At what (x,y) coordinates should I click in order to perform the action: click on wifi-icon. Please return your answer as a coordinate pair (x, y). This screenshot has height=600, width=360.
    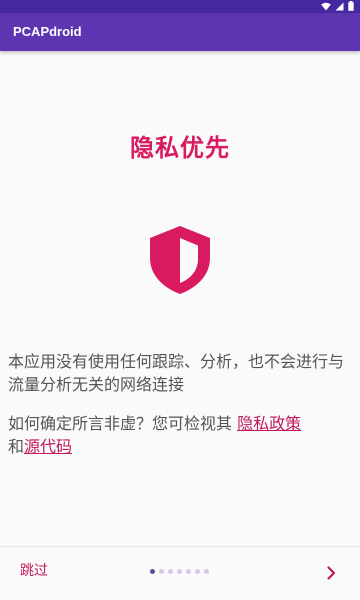
    Looking at the image, I should click on (326, 6).